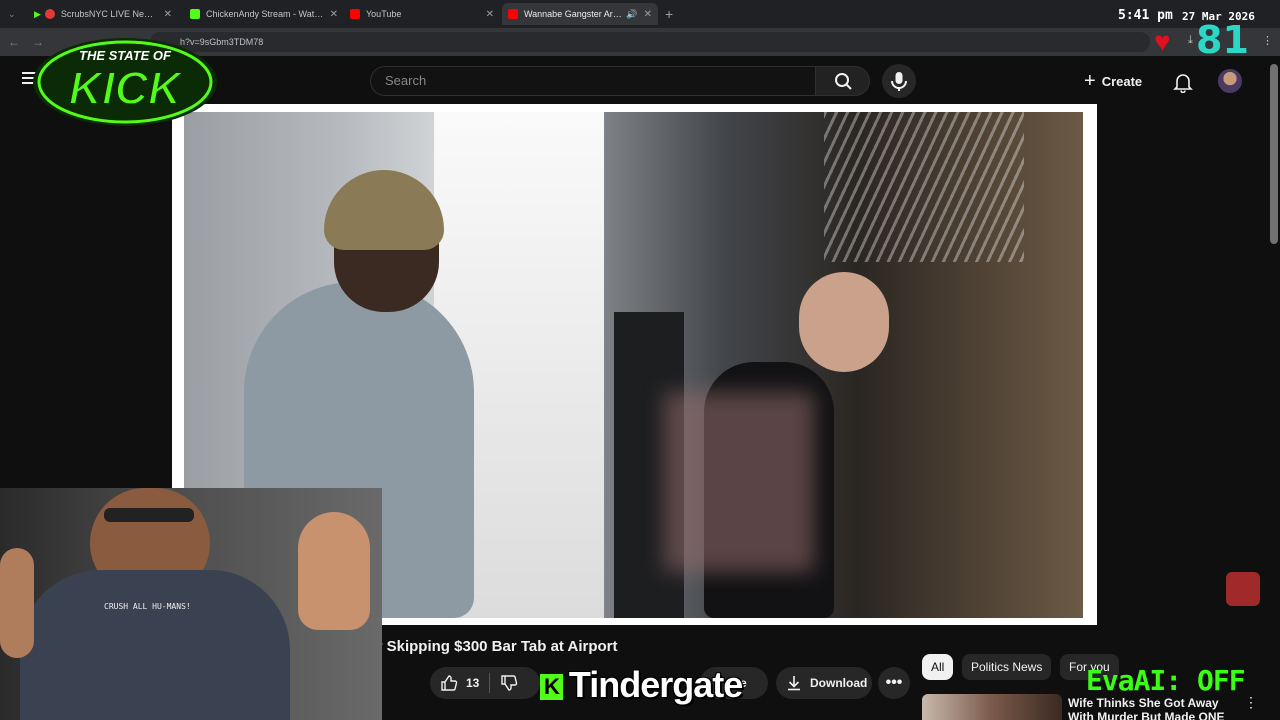  Describe the element at coordinates (422, 14) in the screenshot. I see `tab-youtube: YouTube ✕` at that location.